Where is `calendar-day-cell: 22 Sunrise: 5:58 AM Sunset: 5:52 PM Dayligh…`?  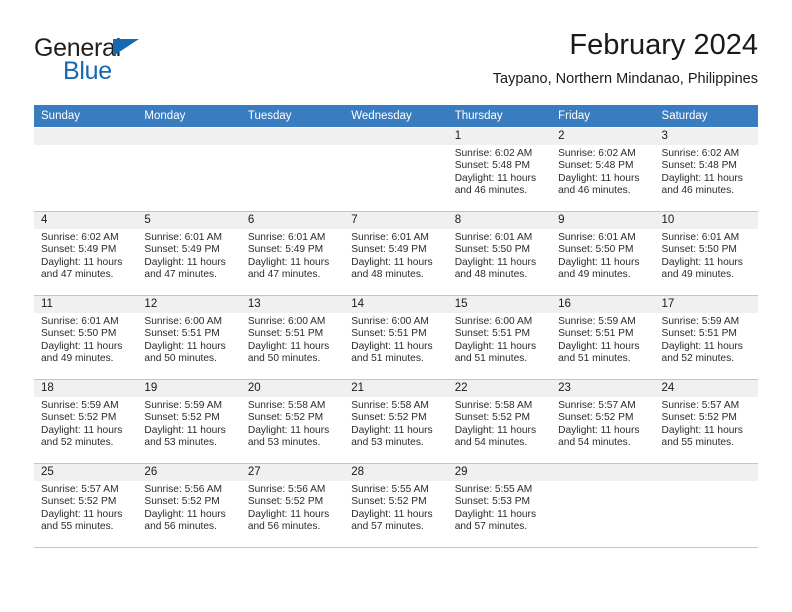
calendar-day-cell: 22 Sunrise: 5:58 AM Sunset: 5:52 PM Dayligh… is located at coordinates (499, 421).